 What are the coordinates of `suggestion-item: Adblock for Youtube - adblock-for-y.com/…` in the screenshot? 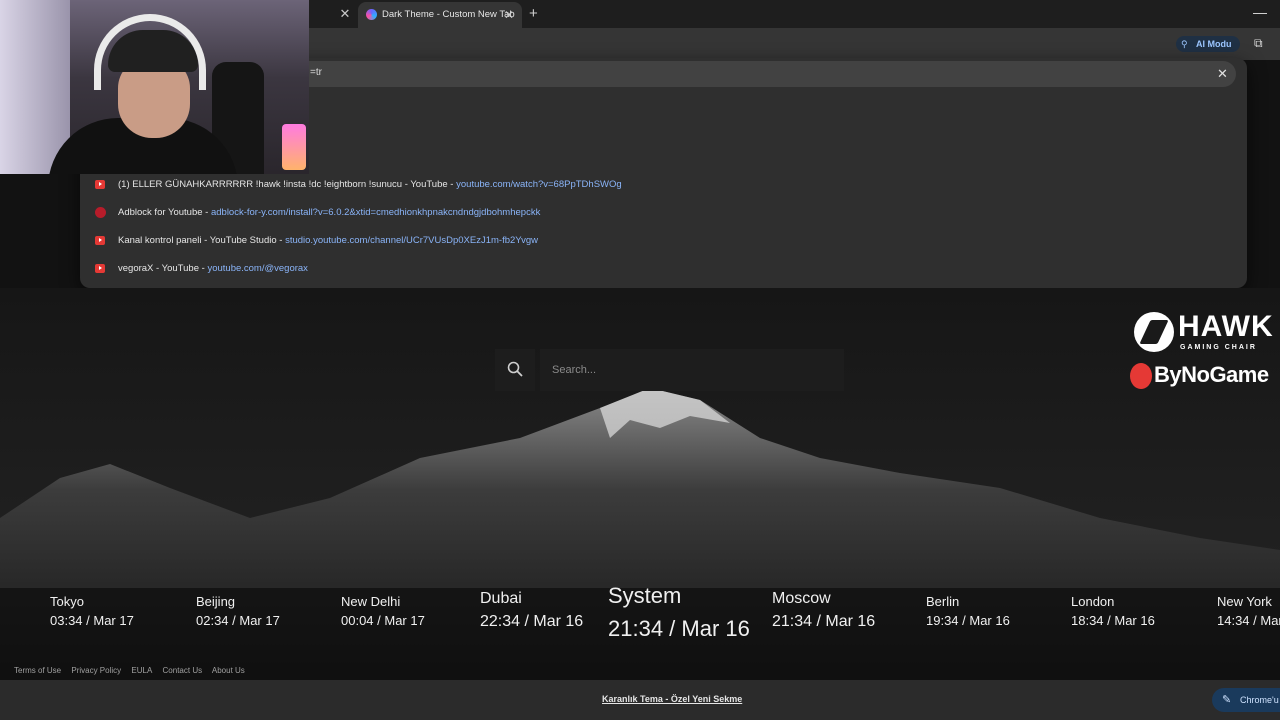 It's located at (663, 213).